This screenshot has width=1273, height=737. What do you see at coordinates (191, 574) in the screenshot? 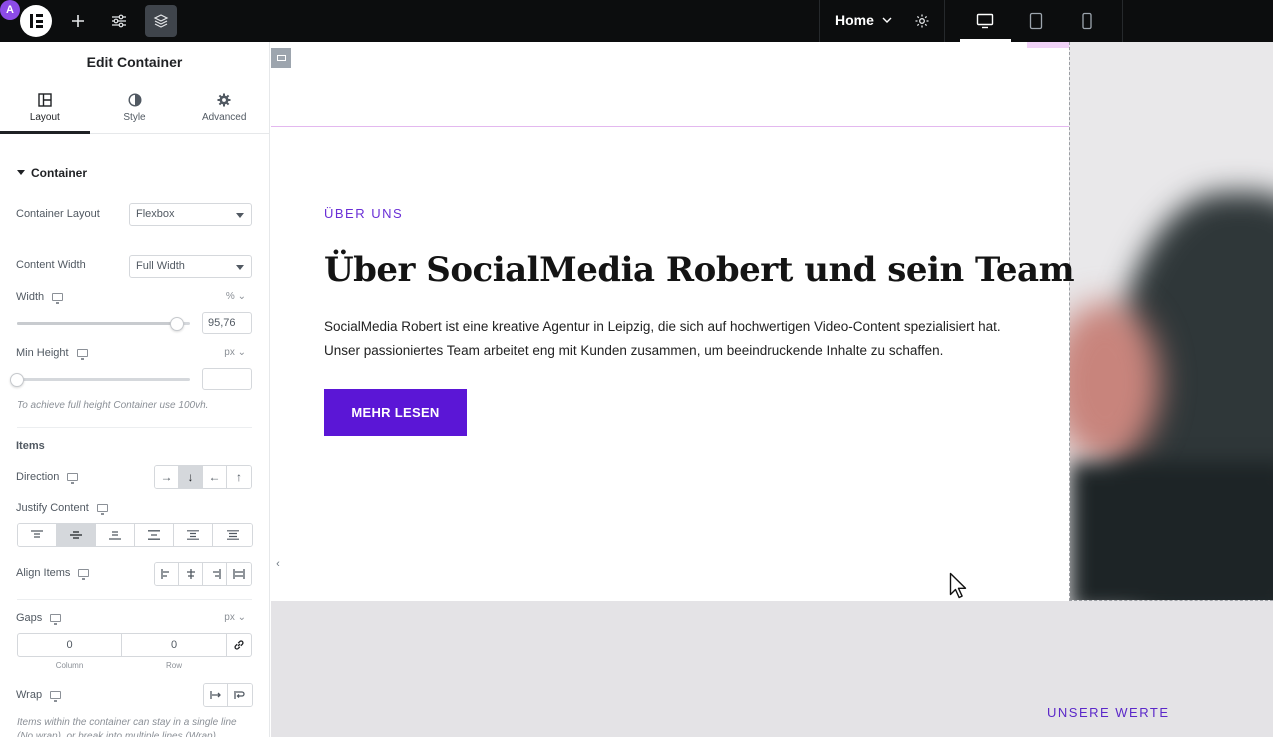
I see `align-center-icon` at bounding box center [191, 574].